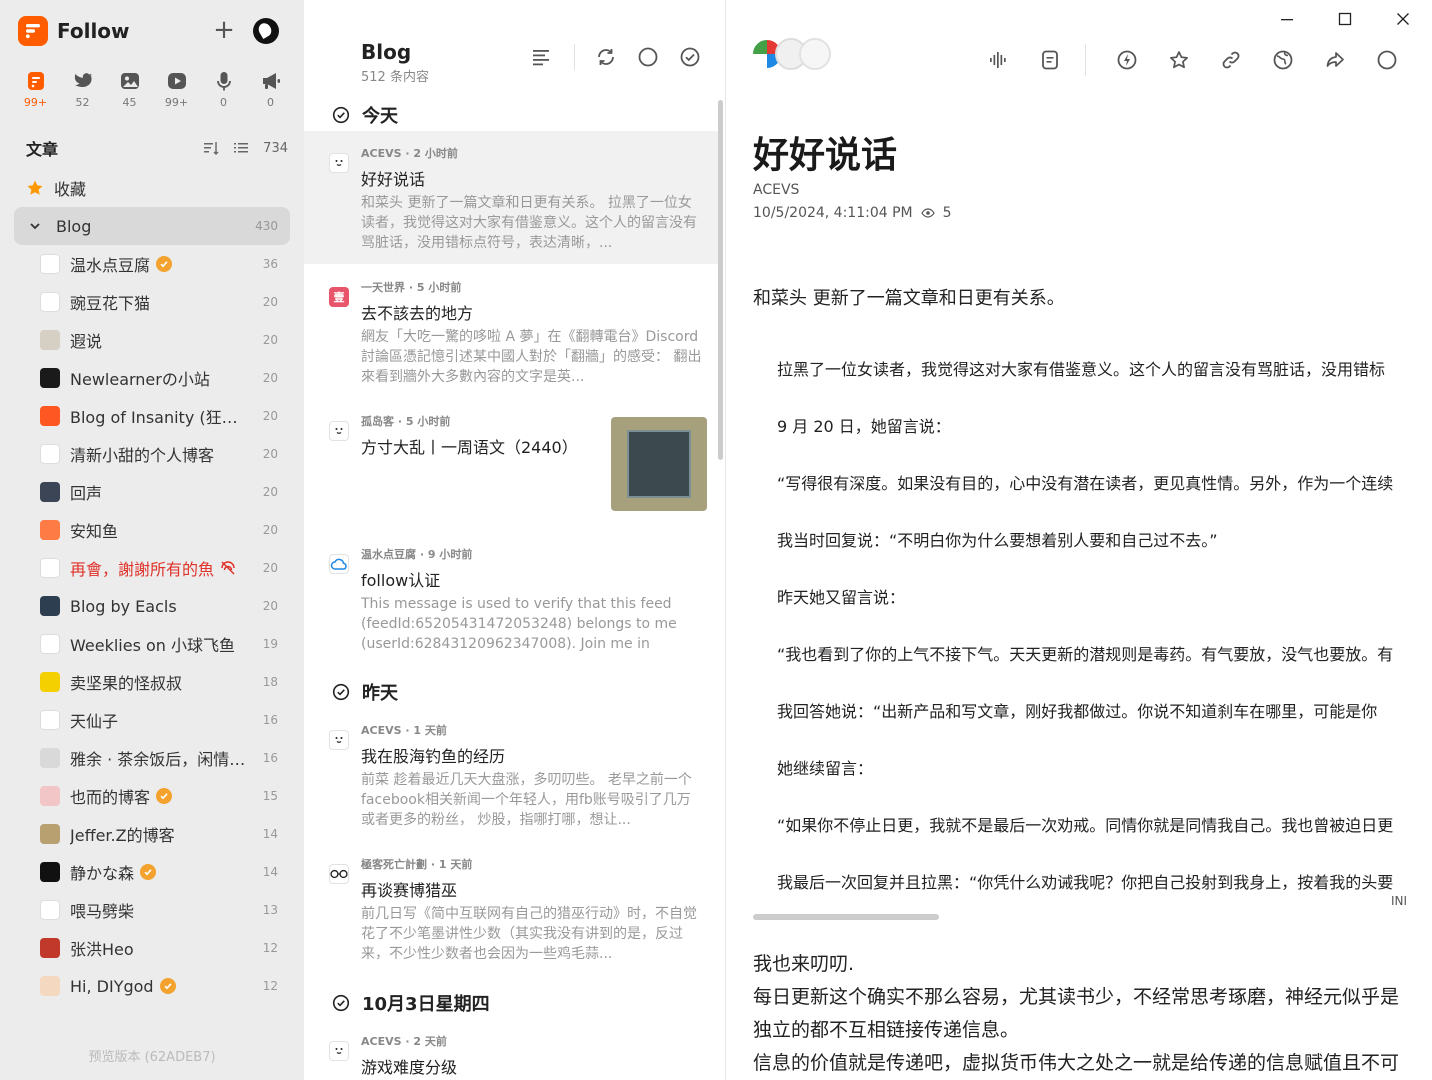 Image resolution: width=1432 pixels, height=1080 pixels. Describe the element at coordinates (152, 226) in the screenshot. I see `folder-blog: Blog 430` at that location.